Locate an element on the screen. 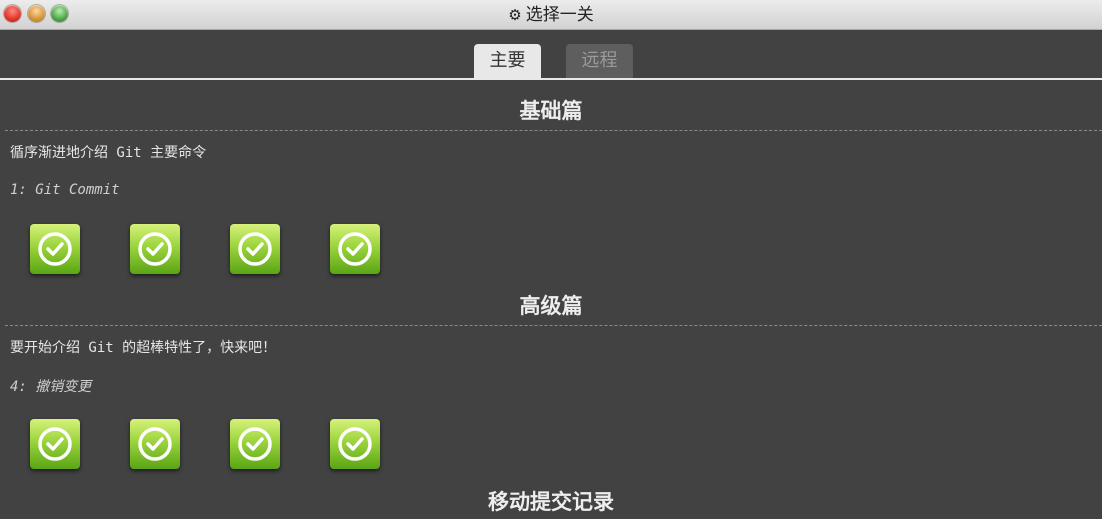  window-title: ⚙ 选择一关 is located at coordinates (551, 15).